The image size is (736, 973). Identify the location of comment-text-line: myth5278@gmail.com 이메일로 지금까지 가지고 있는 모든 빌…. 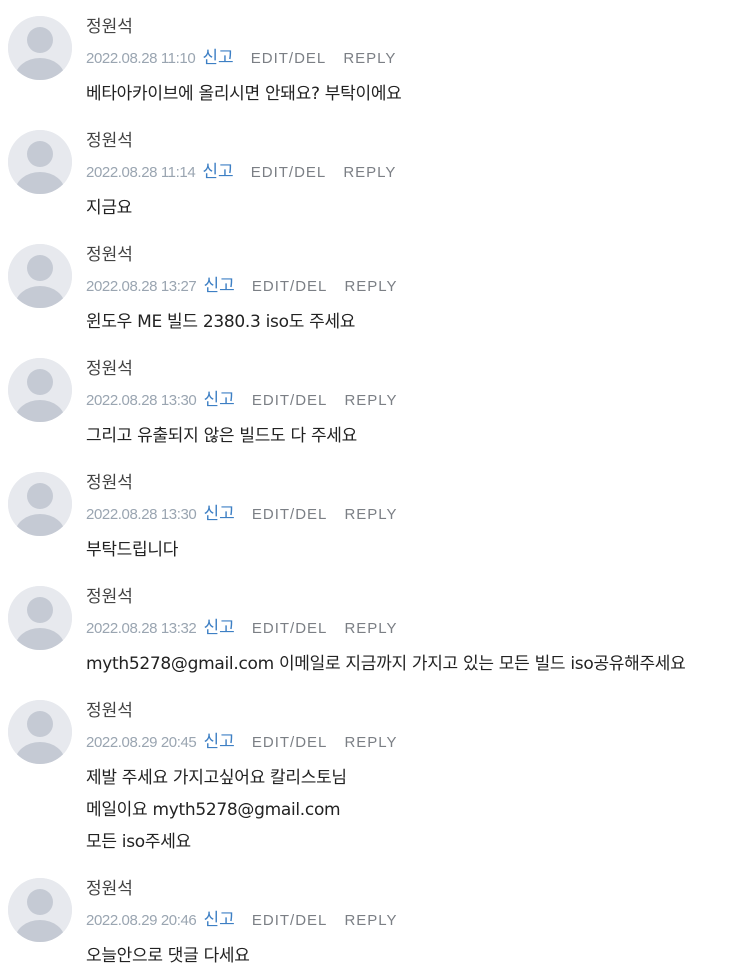
(386, 664).